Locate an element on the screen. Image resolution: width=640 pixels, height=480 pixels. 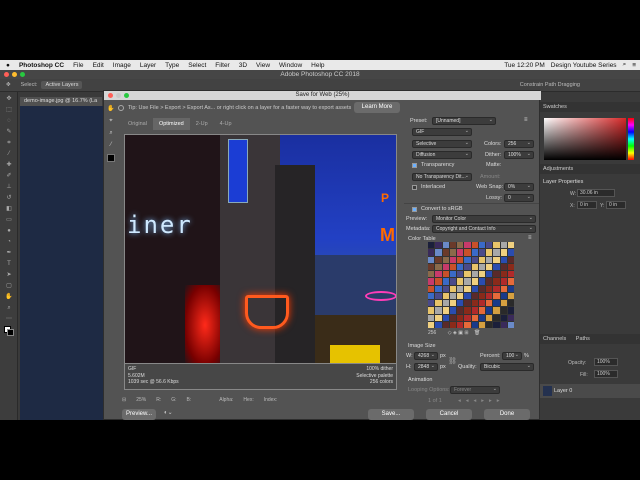
apple-icon: ● is located at coordinates (8, 65).